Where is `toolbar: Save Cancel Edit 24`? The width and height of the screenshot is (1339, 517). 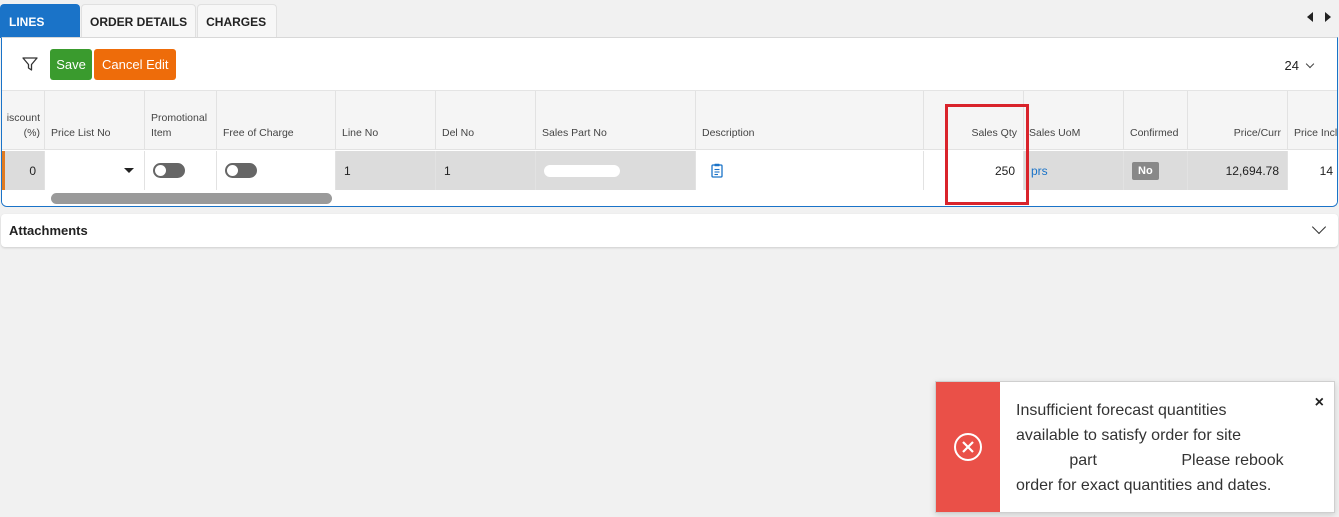
toolbar: Save Cancel Edit 24 is located at coordinates (669, 64).